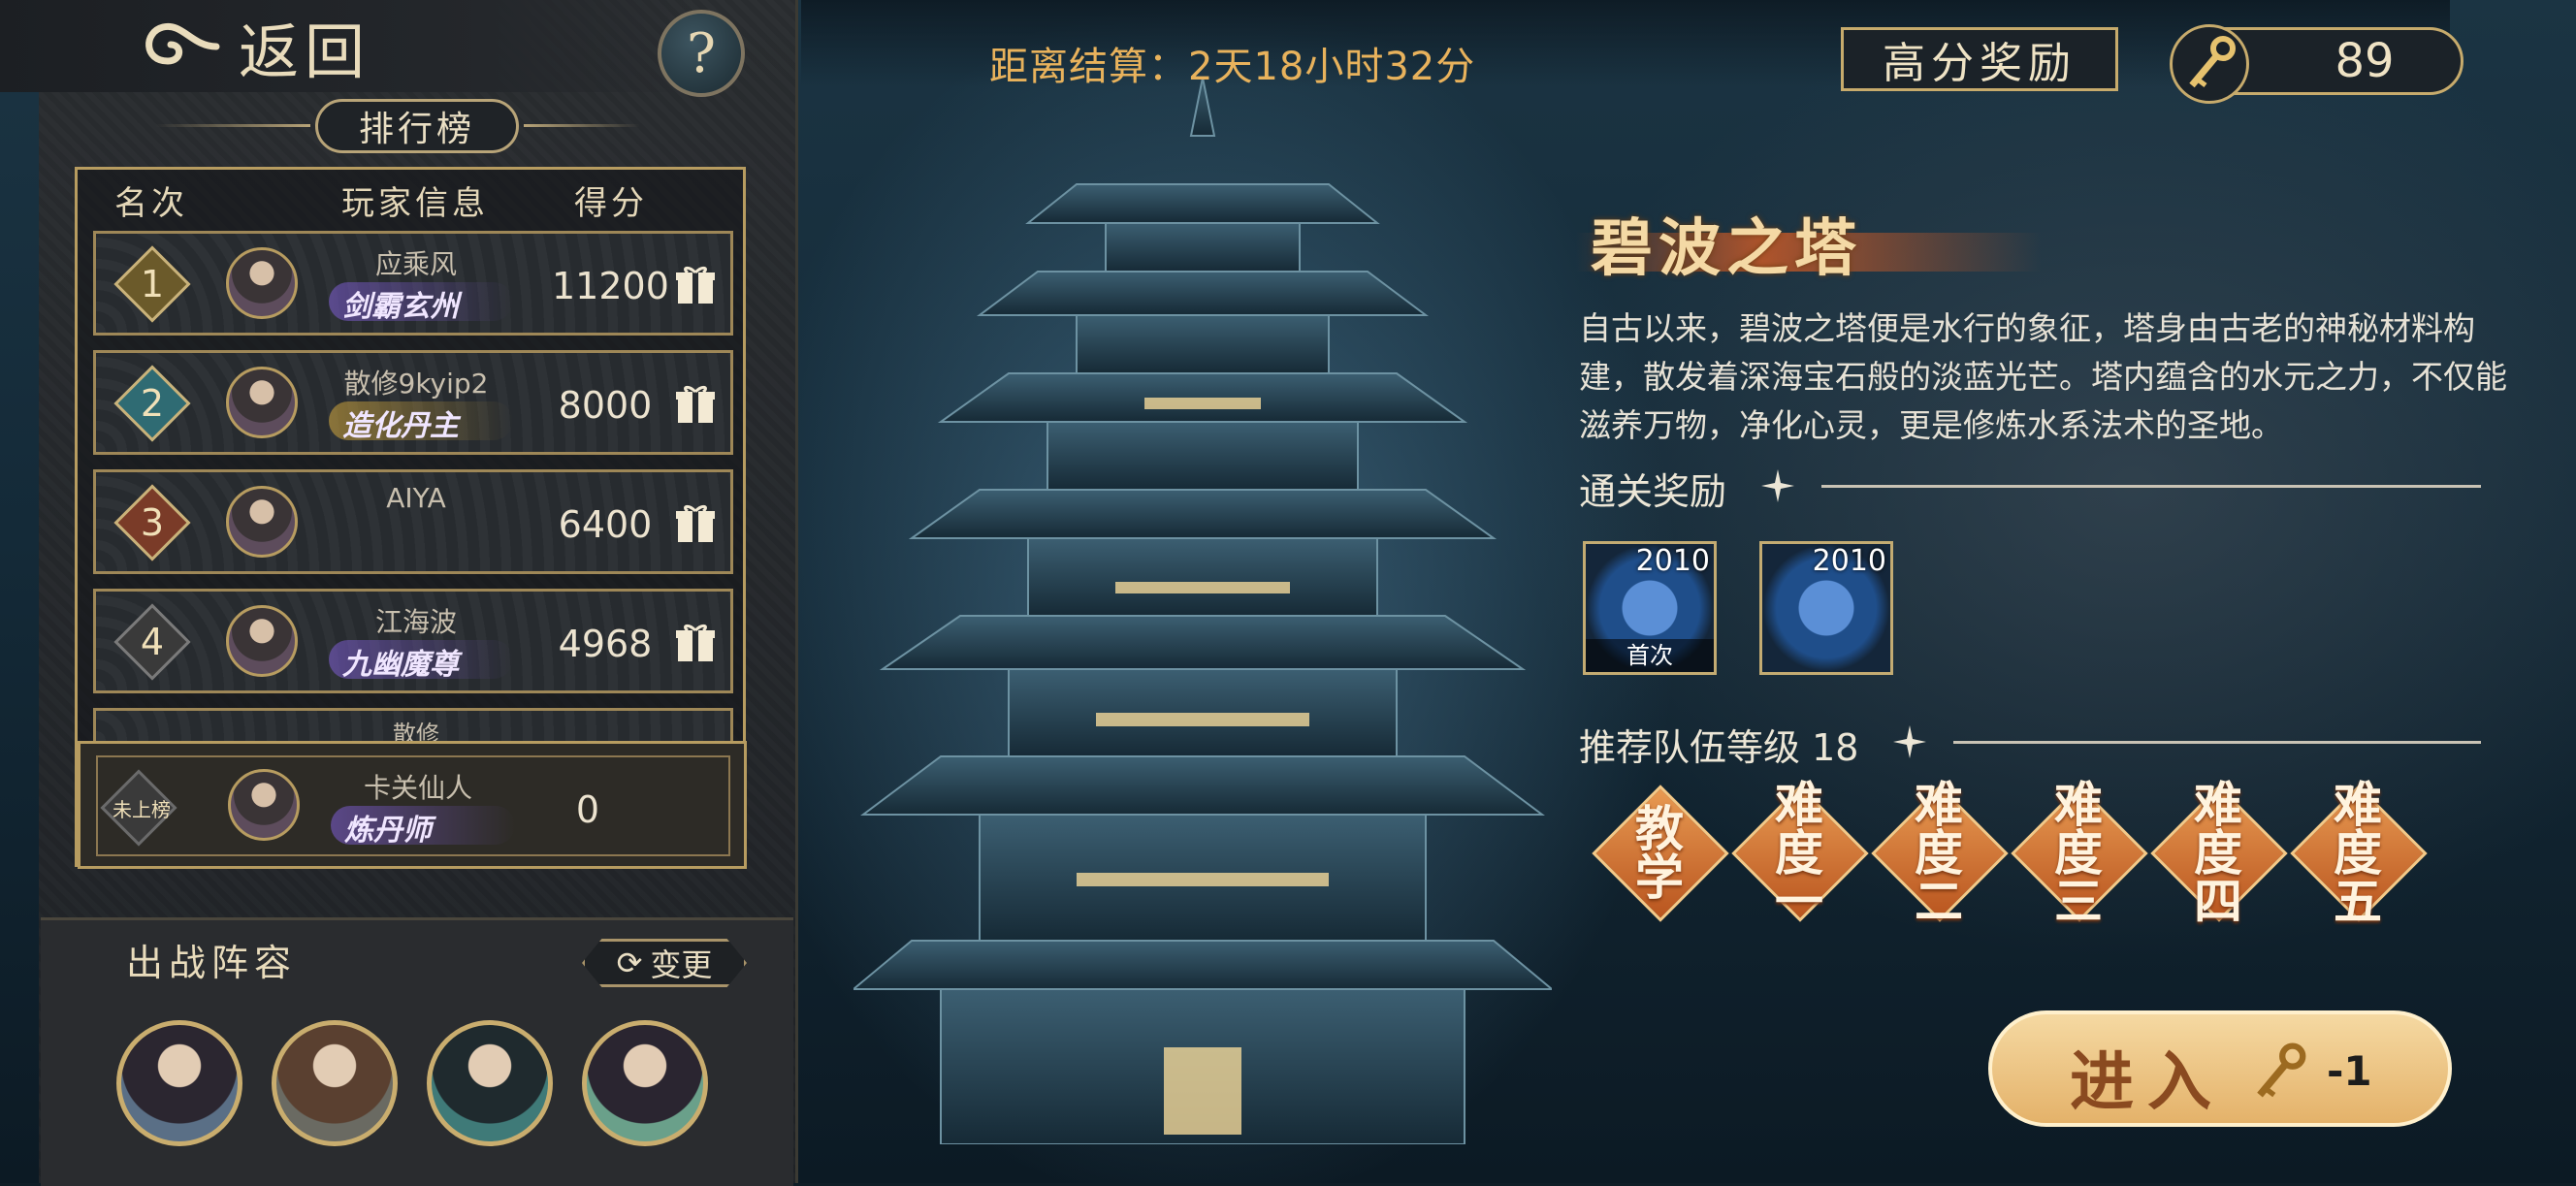 The width and height of the screenshot is (2576, 1186). What do you see at coordinates (701, 53) in the screenshot?
I see `help-button: ?` at bounding box center [701, 53].